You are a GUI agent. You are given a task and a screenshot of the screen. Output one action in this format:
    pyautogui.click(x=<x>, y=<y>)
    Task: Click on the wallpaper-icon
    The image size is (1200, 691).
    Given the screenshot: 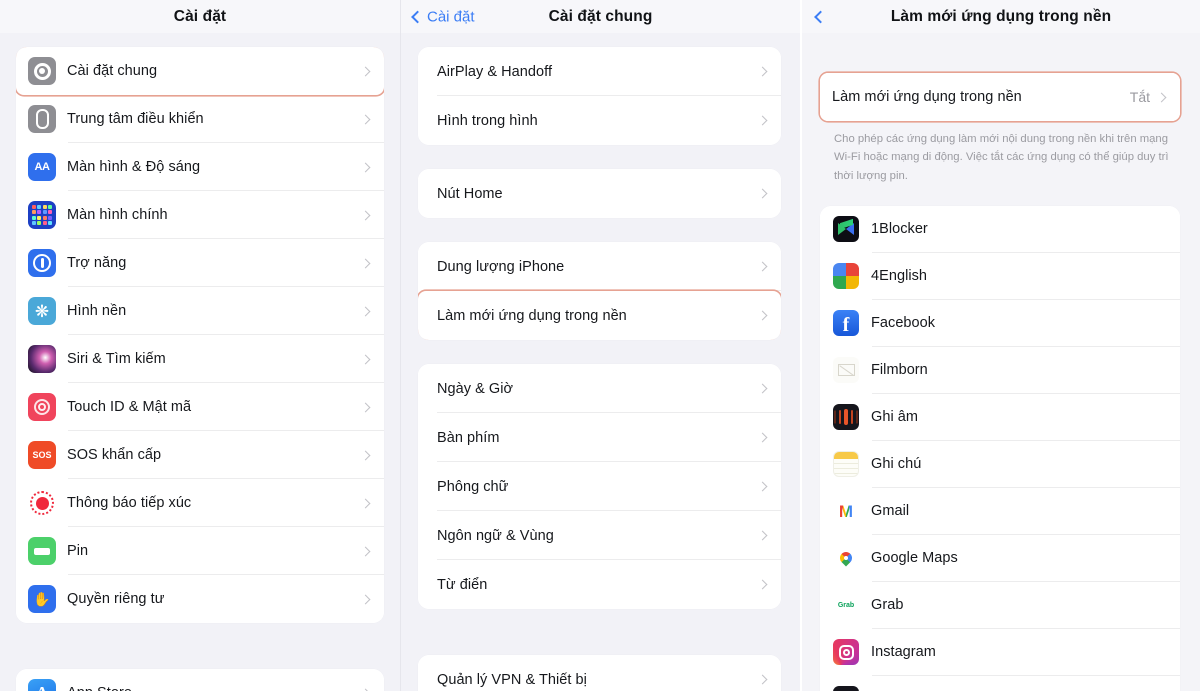 What is the action you would take?
    pyautogui.click(x=42, y=311)
    